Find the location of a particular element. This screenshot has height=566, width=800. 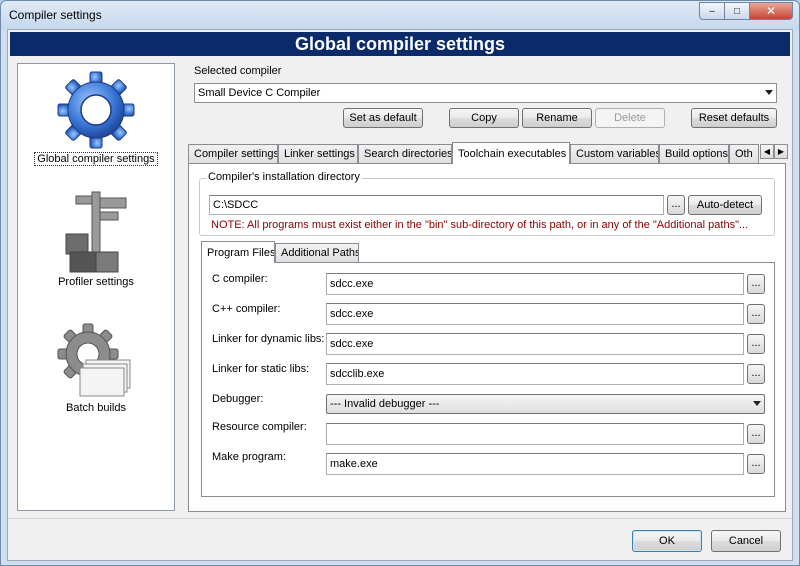

linker-dynamic-input: sdcc.exe is located at coordinates (535, 344).